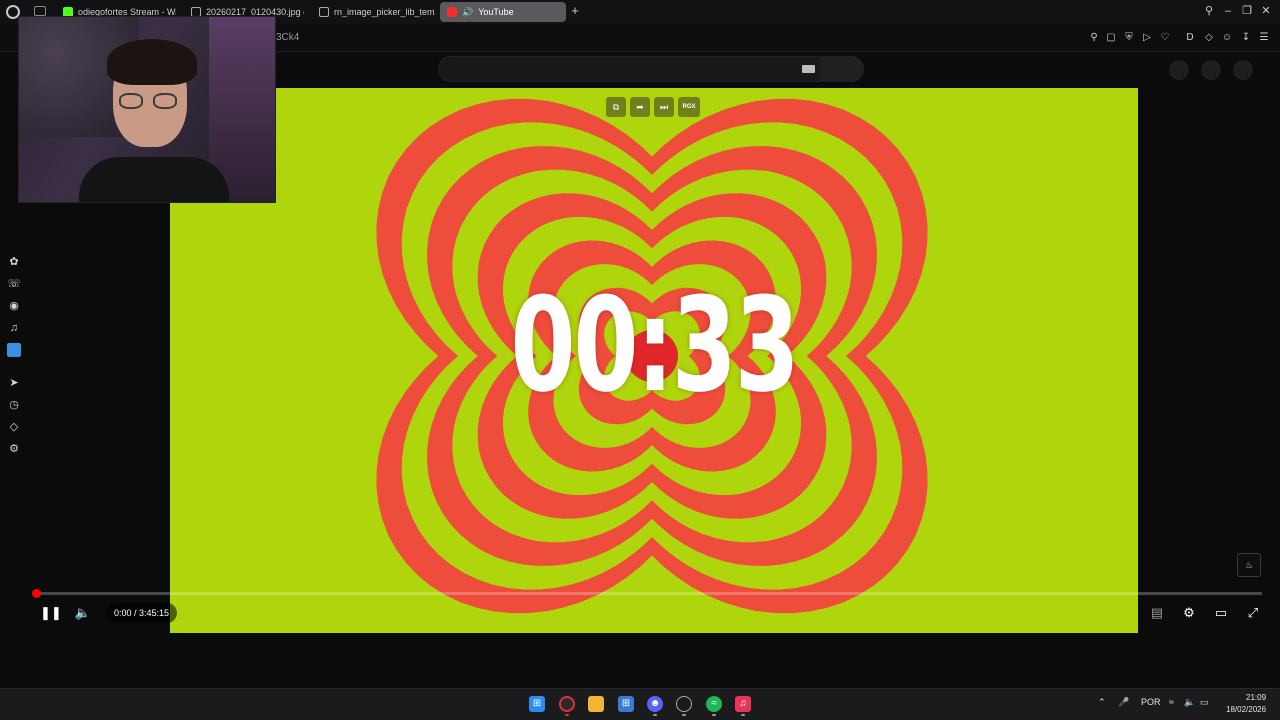  I want to click on app-icon, so click(14, 350).